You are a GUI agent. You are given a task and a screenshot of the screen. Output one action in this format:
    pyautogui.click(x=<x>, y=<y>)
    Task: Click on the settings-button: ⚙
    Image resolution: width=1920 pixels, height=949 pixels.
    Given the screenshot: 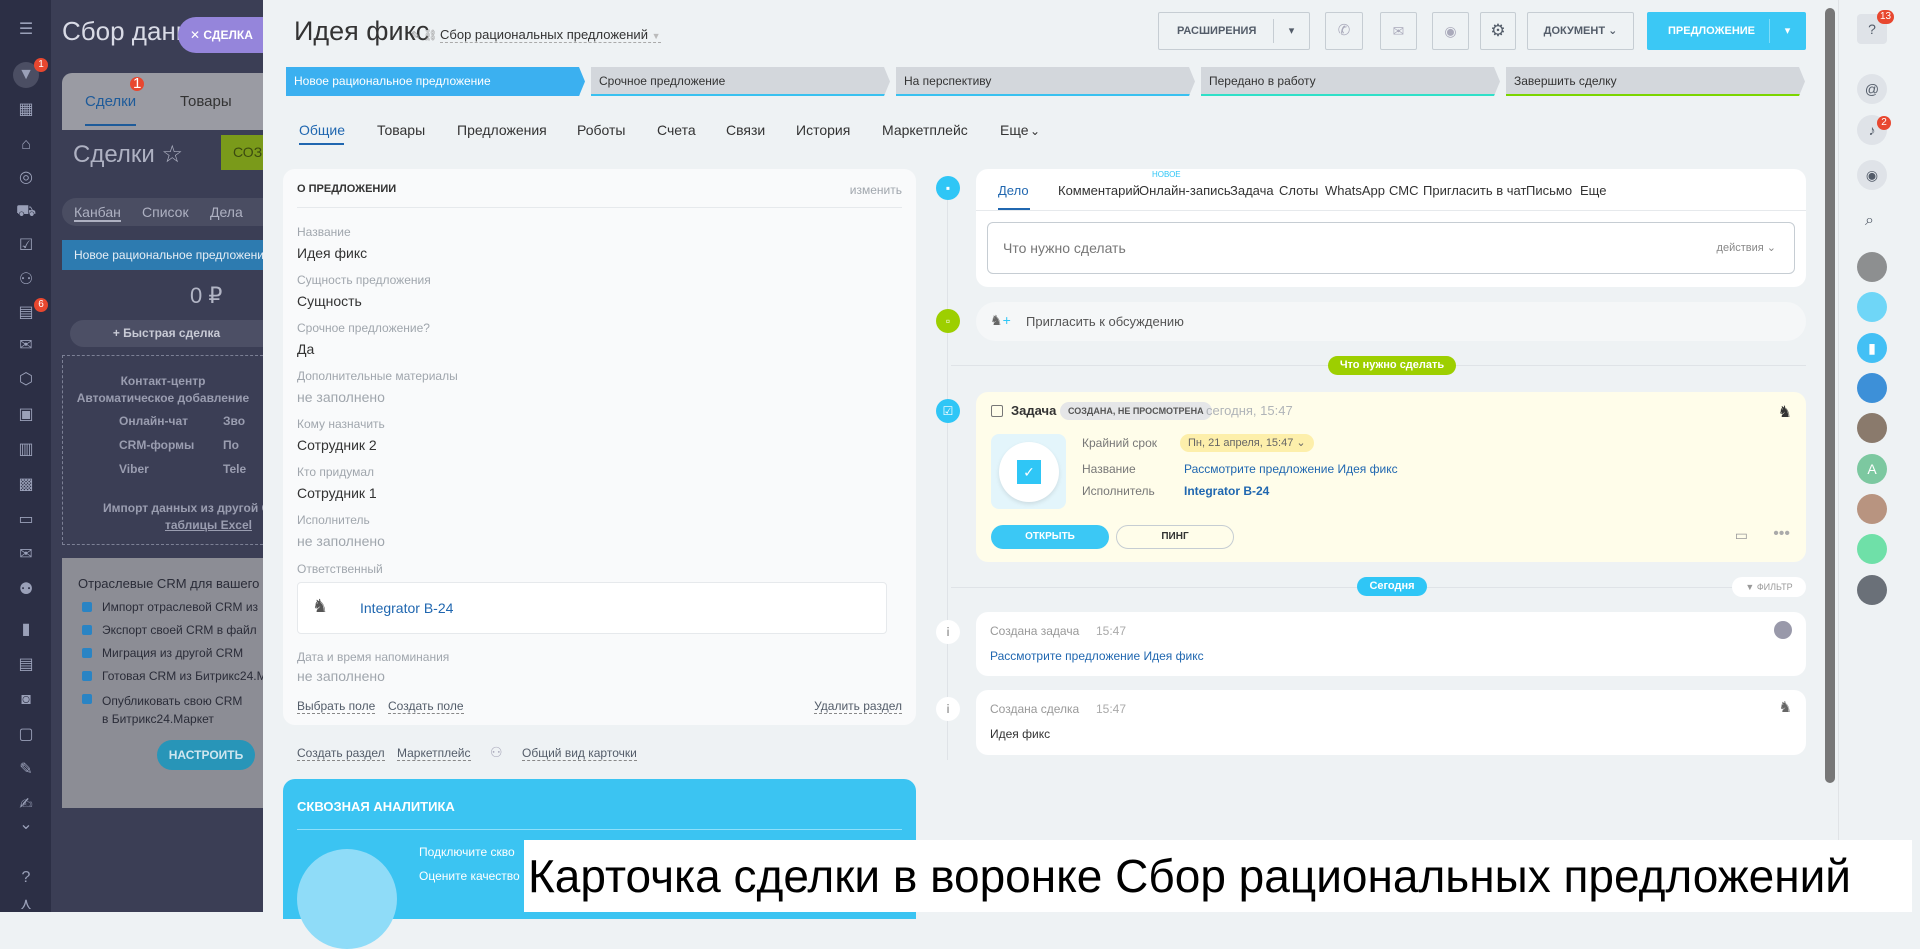 What is the action you would take?
    pyautogui.click(x=1498, y=31)
    